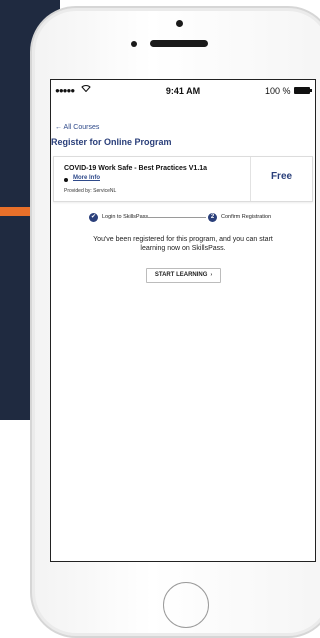 The image size is (320, 638). Describe the element at coordinates (212, 217) in the screenshot. I see `step-number-badge: 2` at that location.